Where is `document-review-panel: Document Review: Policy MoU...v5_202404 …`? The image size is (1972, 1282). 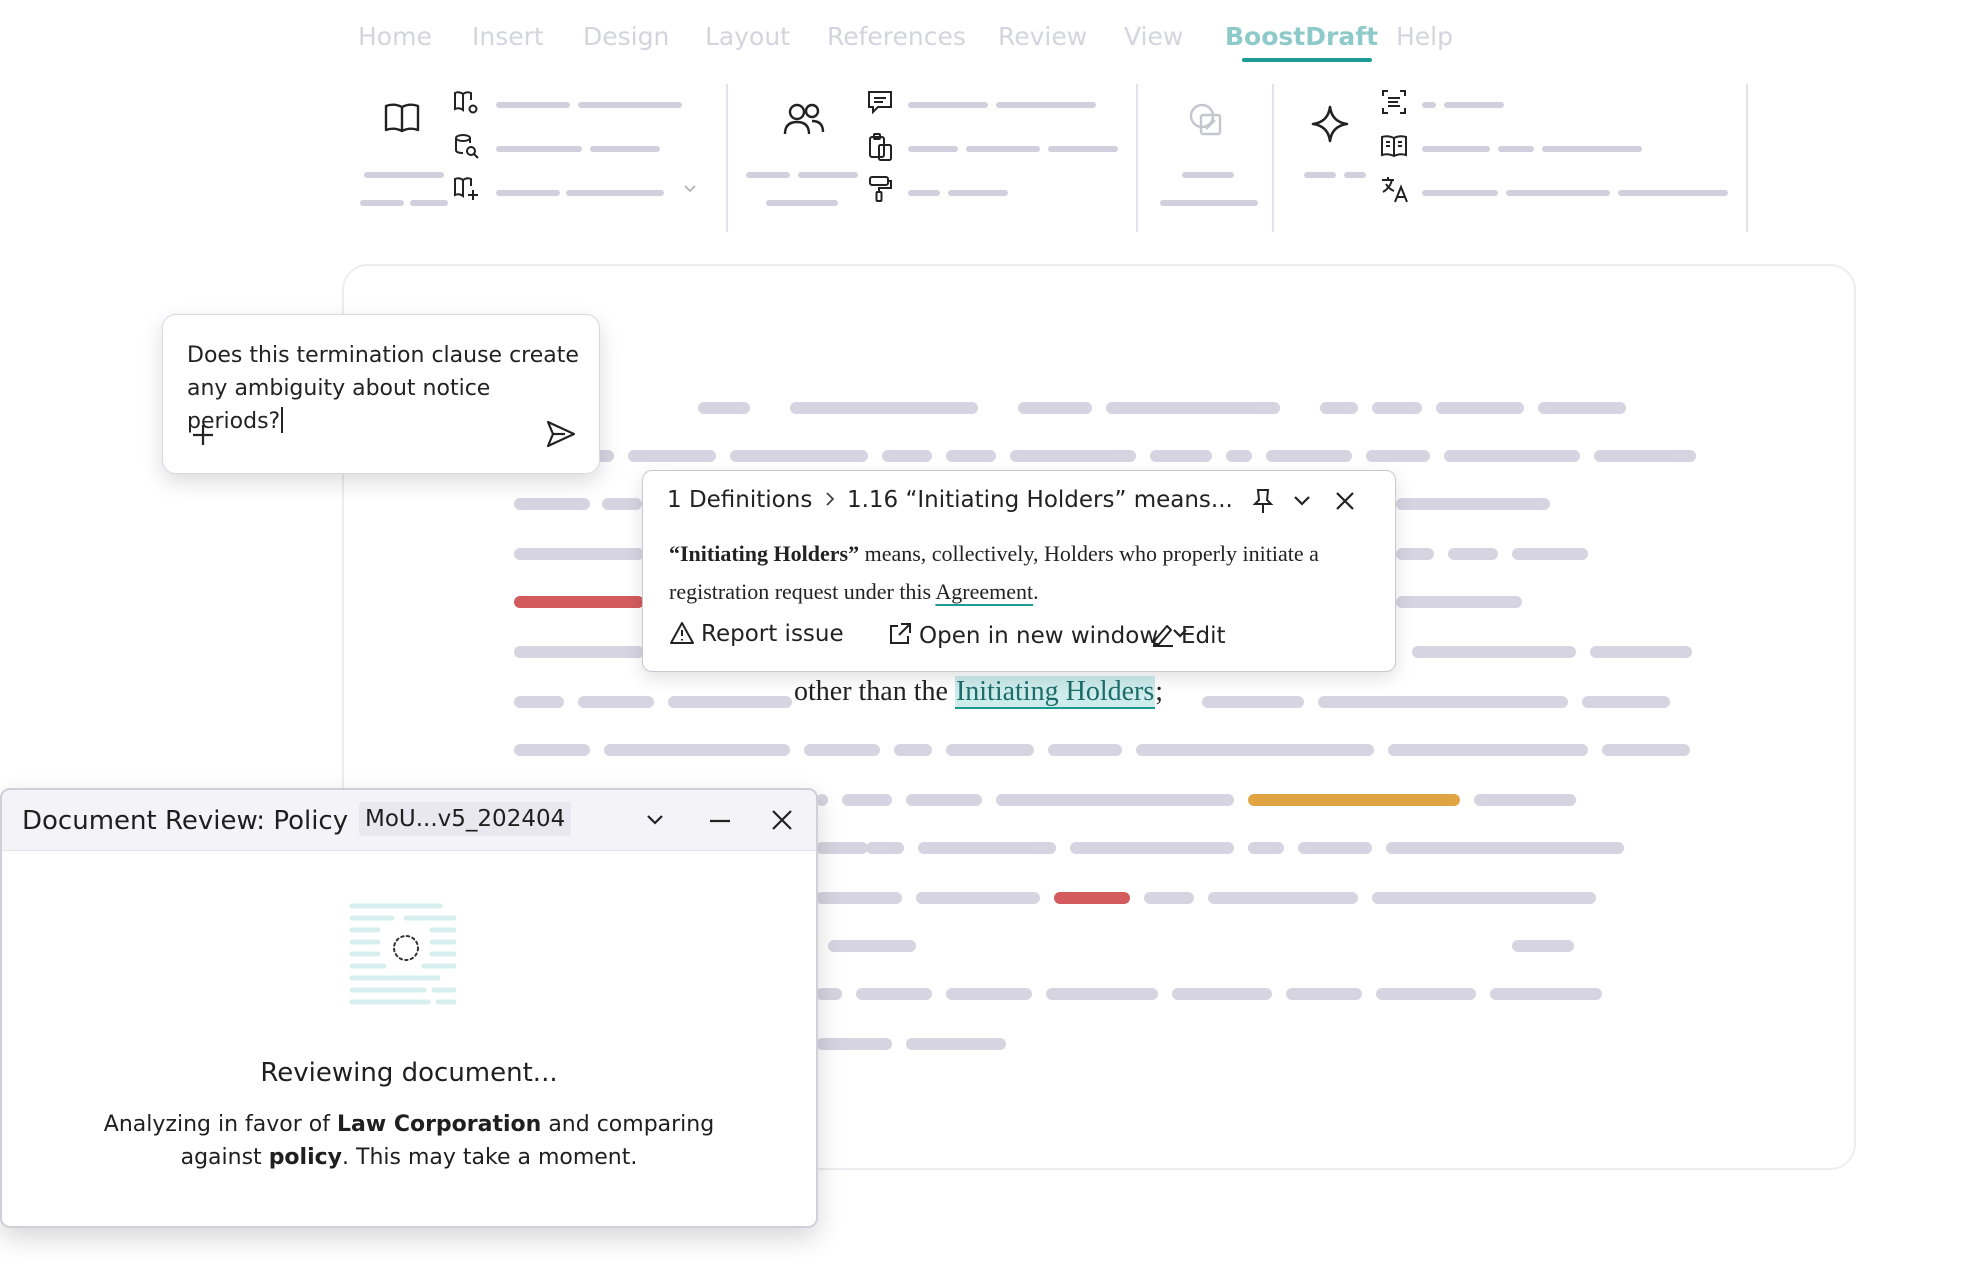
document-review-panel: Document Review: Policy MoU...v5_202404 … is located at coordinates (409, 1008).